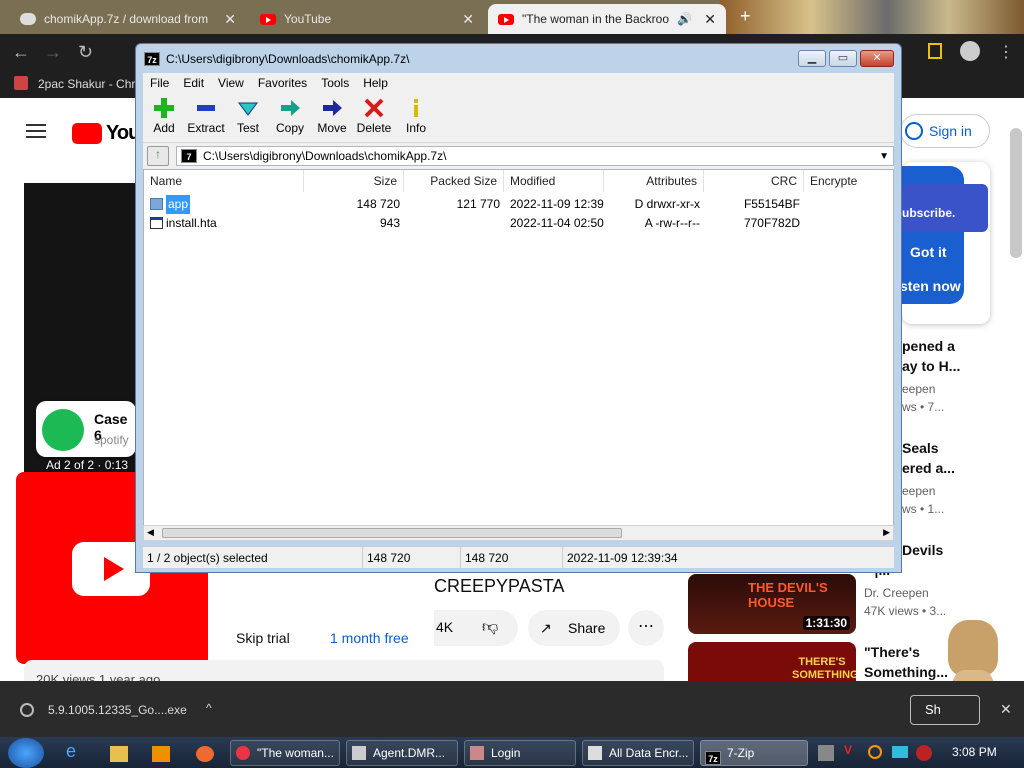 This screenshot has height=768, width=1024. Describe the element at coordinates (193, 83) in the screenshot. I see `menu-edit: Edit` at that location.